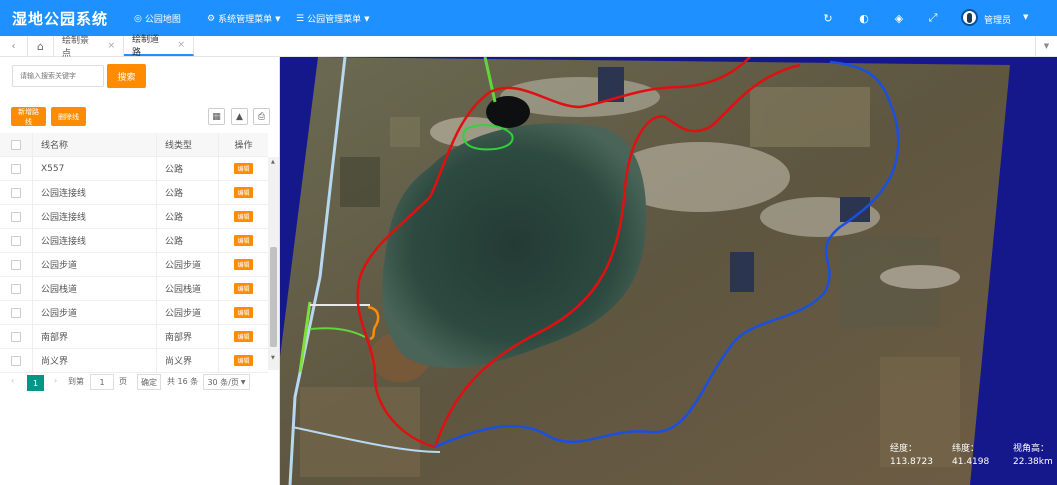 Image resolution: width=1057 pixels, height=485 pixels. I want to click on route-type: 公园栈道, so click(188, 288).